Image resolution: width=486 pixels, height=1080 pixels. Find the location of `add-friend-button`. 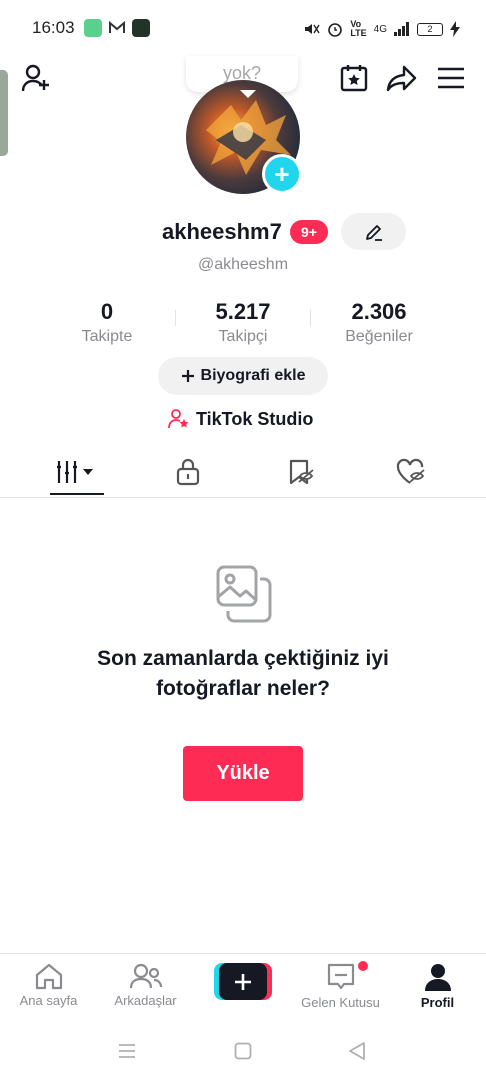

add-friend-button is located at coordinates (36, 78).